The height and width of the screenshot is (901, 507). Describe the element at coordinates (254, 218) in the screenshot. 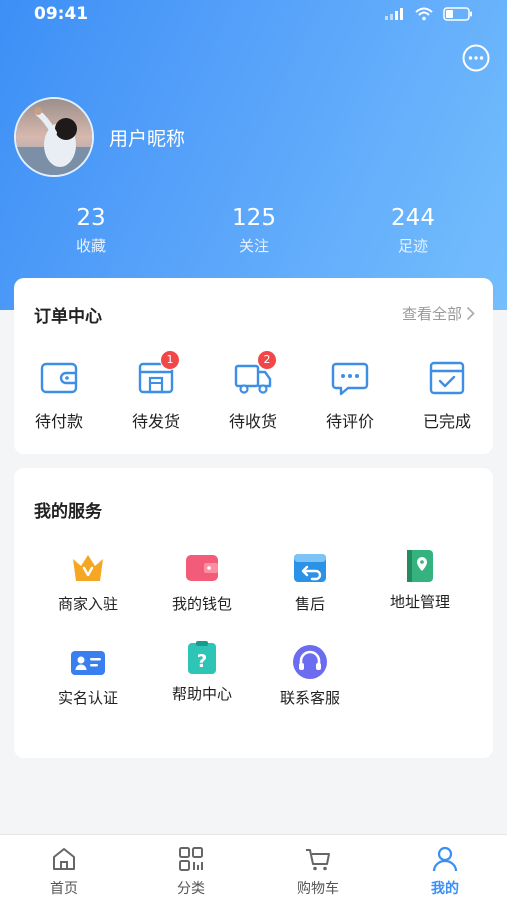

I see `stat-value: 125` at that location.